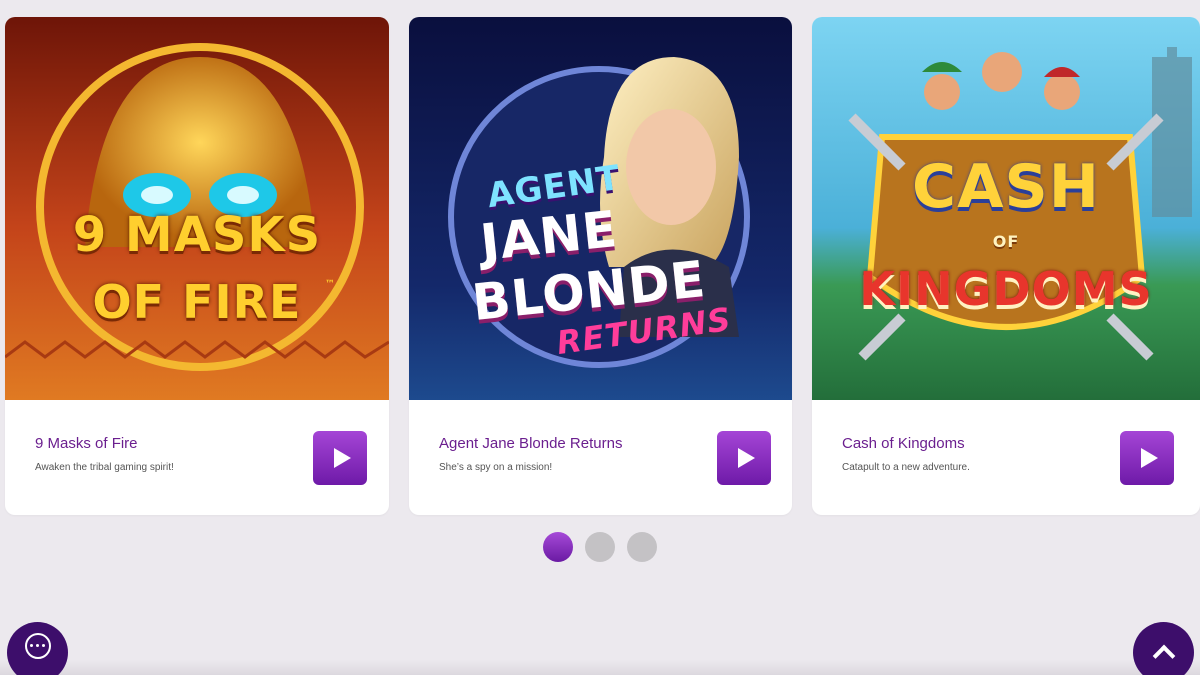  I want to click on carousel-pagination, so click(600, 547).